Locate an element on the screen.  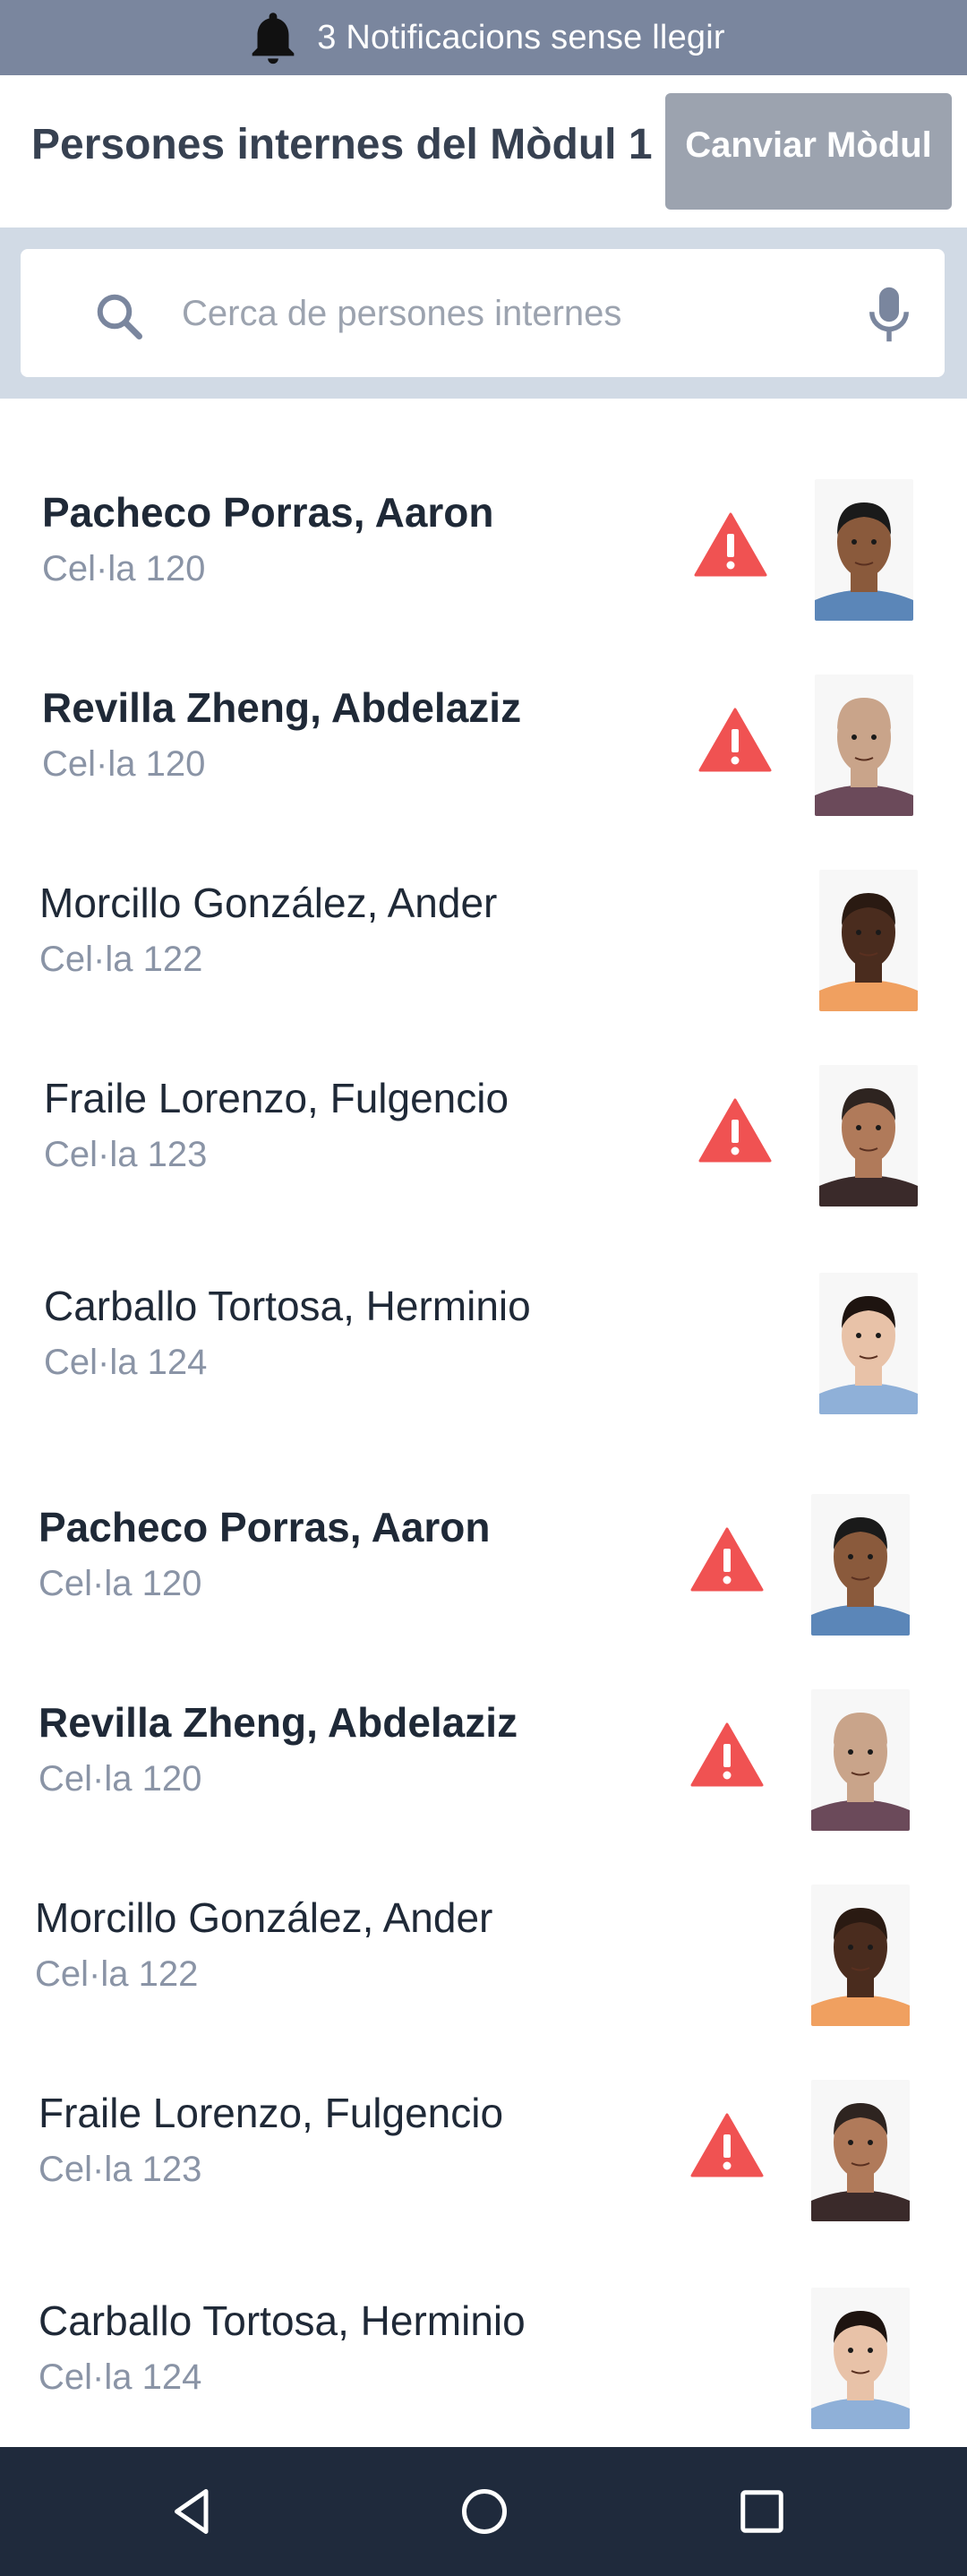
notification-bar: 3 Notificacions sense llegir is located at coordinates (483, 37).